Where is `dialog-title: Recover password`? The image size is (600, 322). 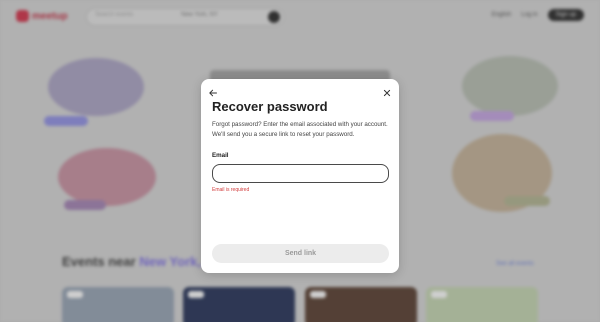 dialog-title: Recover password is located at coordinates (270, 106).